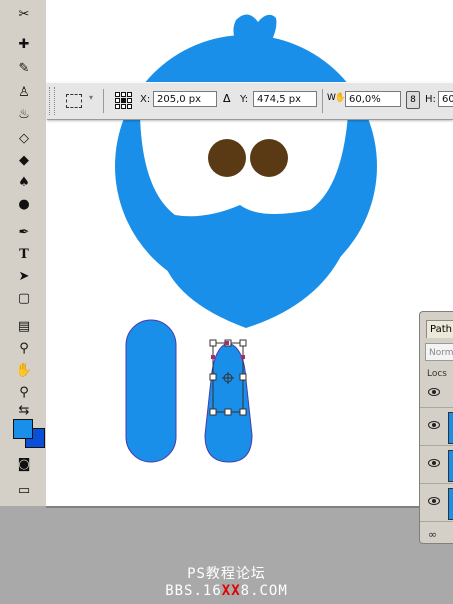  I want to click on tool-preset-icon, so click(74, 101).